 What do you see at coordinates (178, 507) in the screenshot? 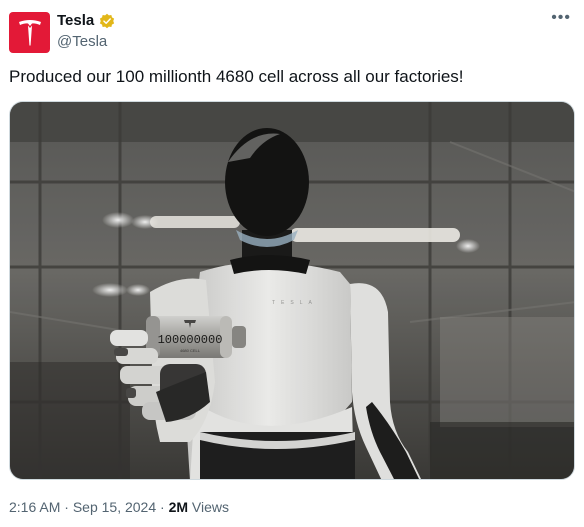
I see `views-count: 2M` at bounding box center [178, 507].